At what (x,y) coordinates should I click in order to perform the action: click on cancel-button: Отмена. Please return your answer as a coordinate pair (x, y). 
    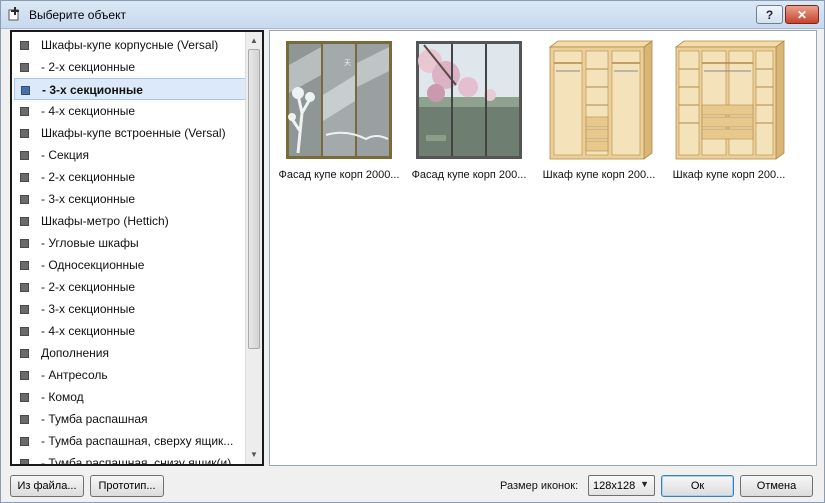
    Looking at the image, I should click on (776, 486).